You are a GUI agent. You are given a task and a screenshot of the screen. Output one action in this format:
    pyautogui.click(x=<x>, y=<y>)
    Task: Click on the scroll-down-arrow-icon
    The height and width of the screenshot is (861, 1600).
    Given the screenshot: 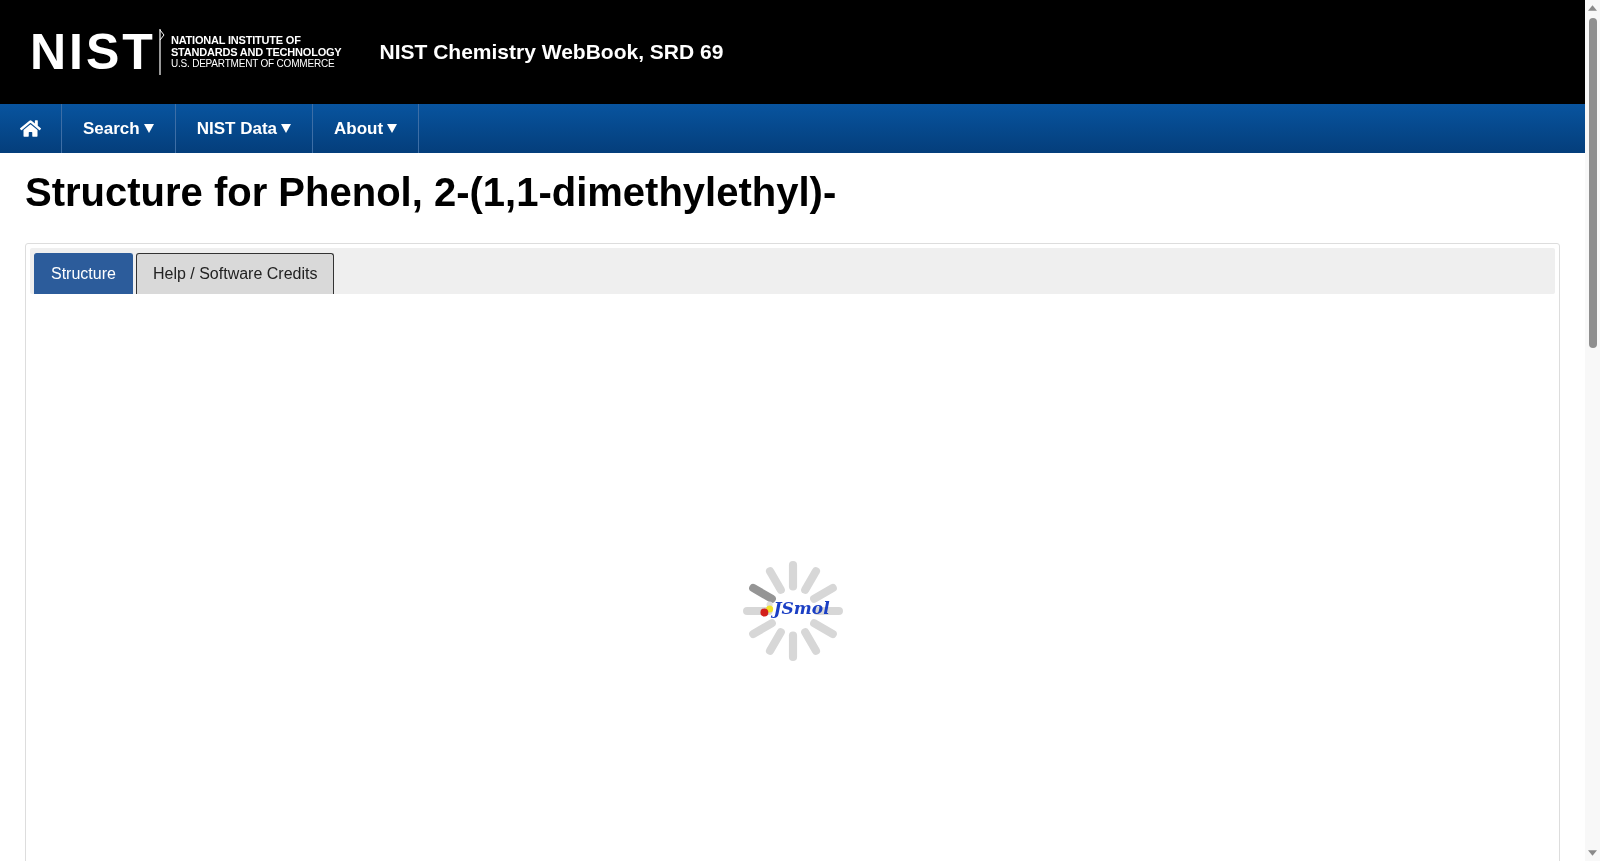 What is the action you would take?
    pyautogui.click(x=1592, y=853)
    